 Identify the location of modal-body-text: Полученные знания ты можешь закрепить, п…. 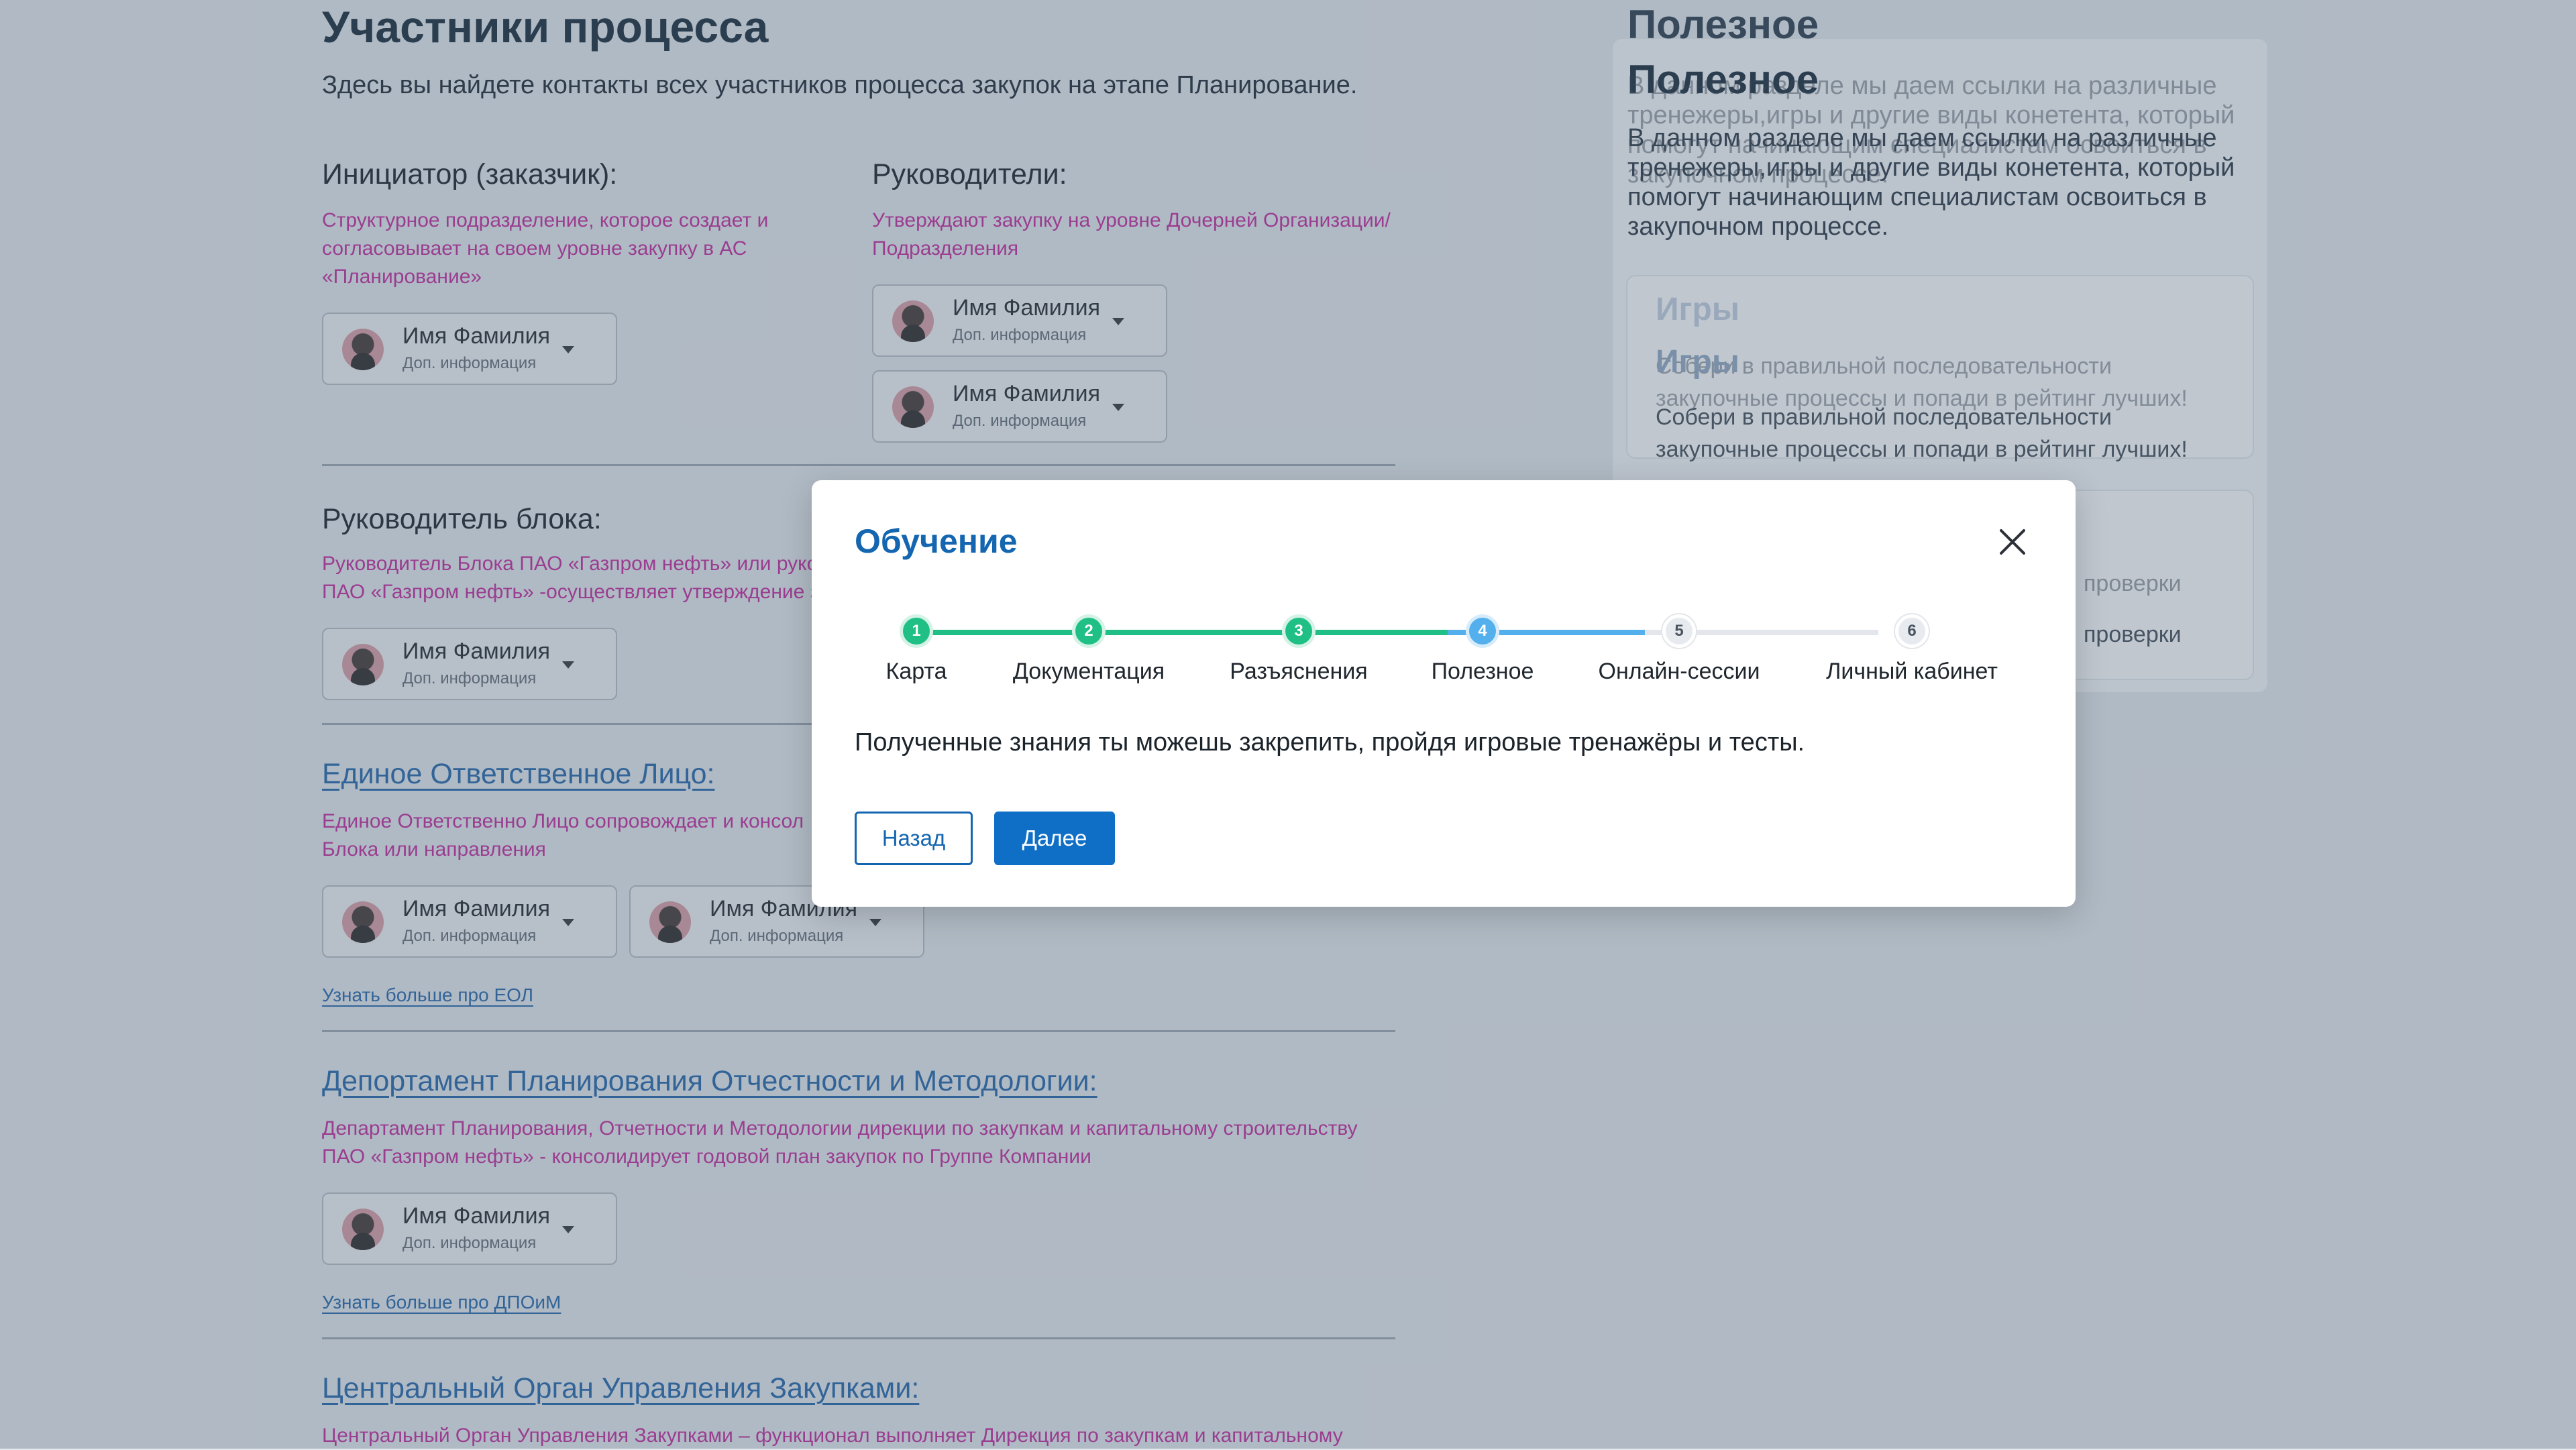
(1330, 742).